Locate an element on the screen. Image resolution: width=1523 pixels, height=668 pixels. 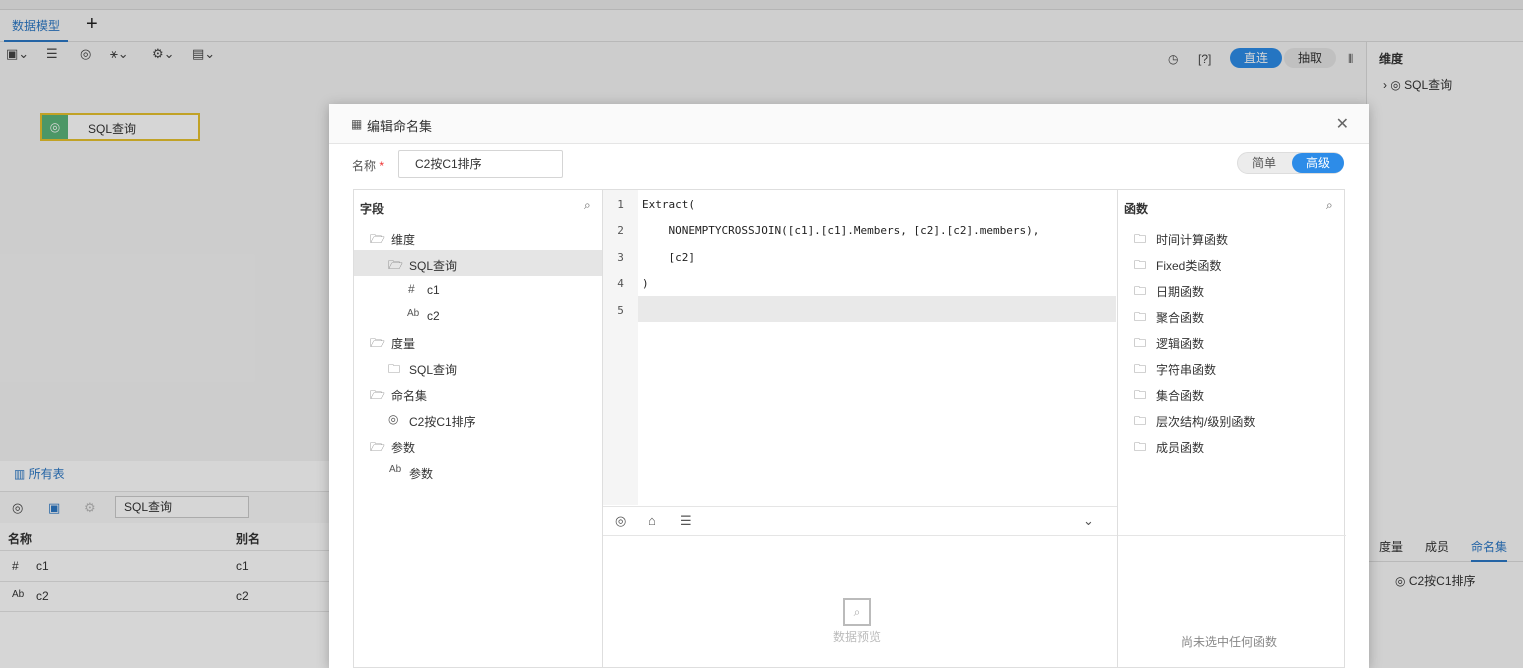
clear-icon: ⌂ is located at coordinates (652, 520).